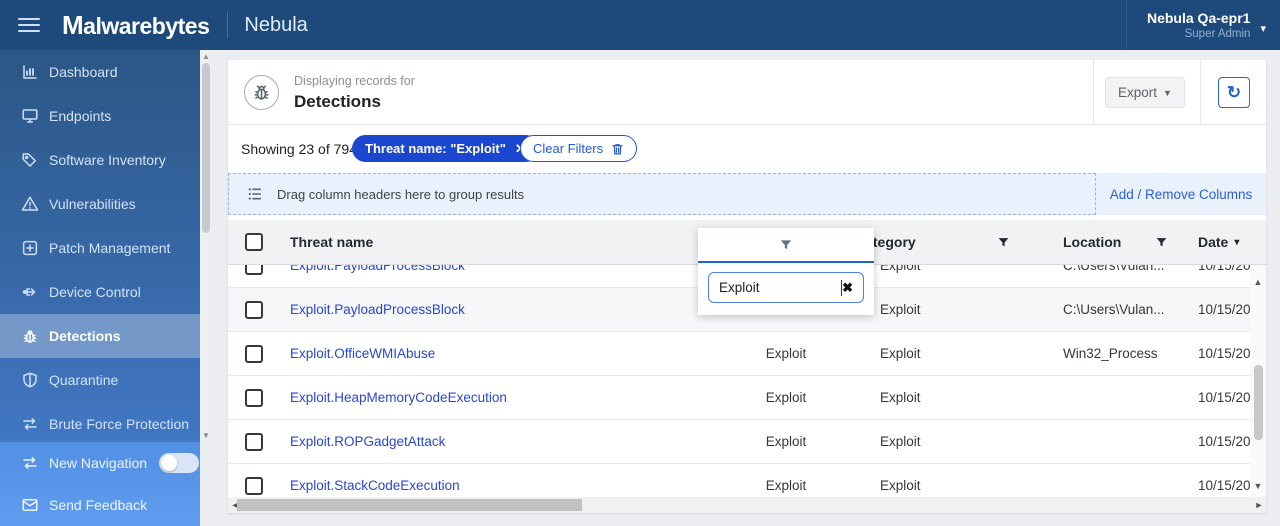  I want to click on sidebar-item-software-inventory: Software Inventory, so click(100, 160).